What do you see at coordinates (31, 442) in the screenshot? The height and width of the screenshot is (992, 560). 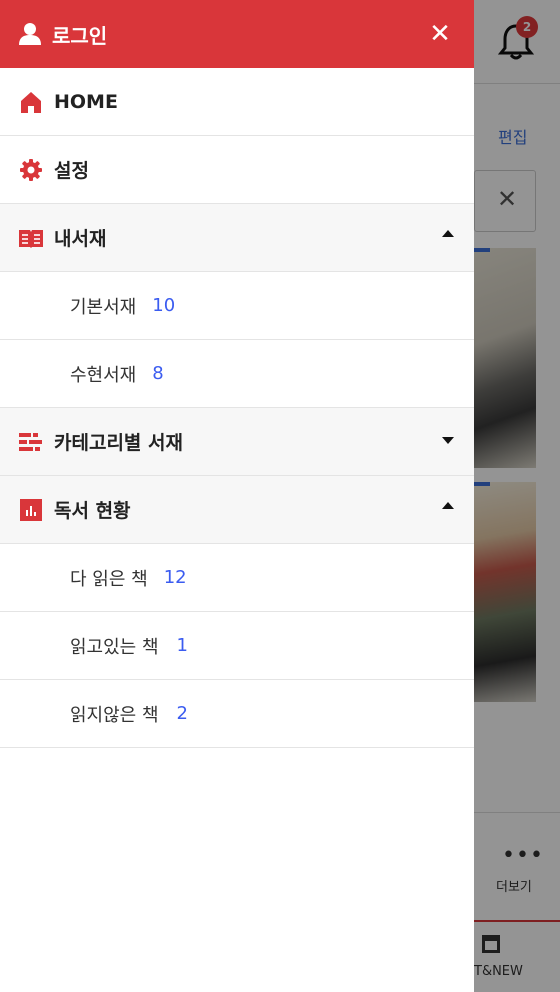 I see `list-icon` at bounding box center [31, 442].